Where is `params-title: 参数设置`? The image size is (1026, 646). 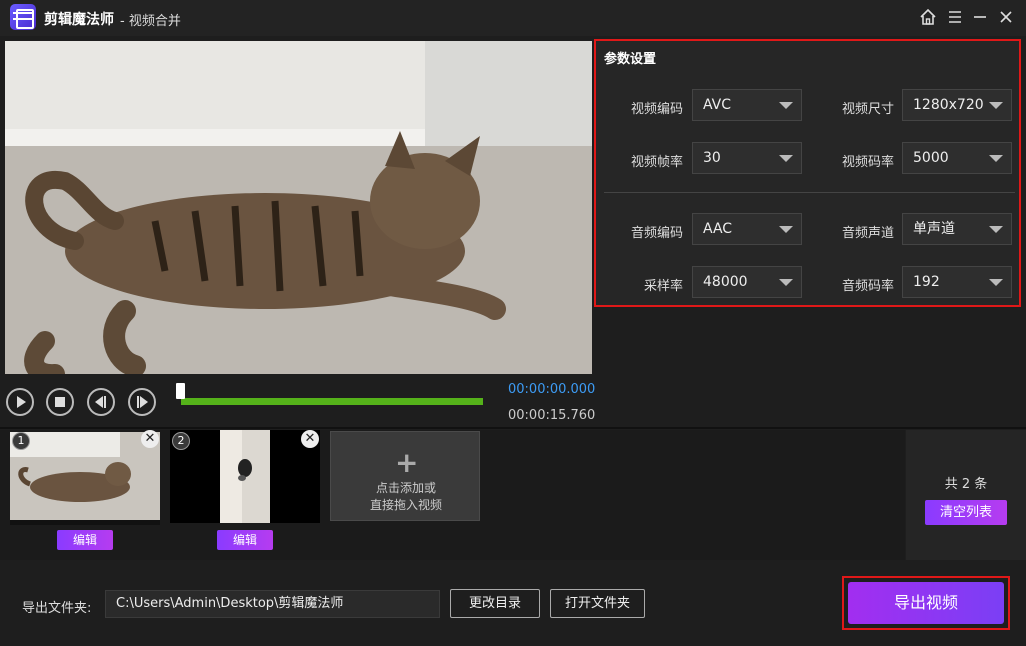
params-title: 参数设置 is located at coordinates (630, 59).